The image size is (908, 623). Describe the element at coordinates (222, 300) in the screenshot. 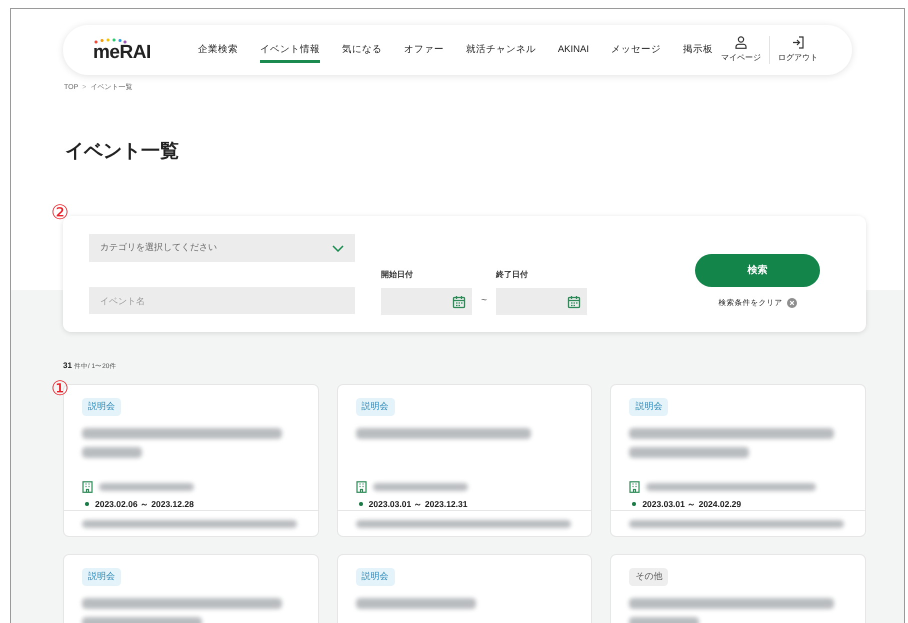

I see `event-name-field: イベント名` at that location.